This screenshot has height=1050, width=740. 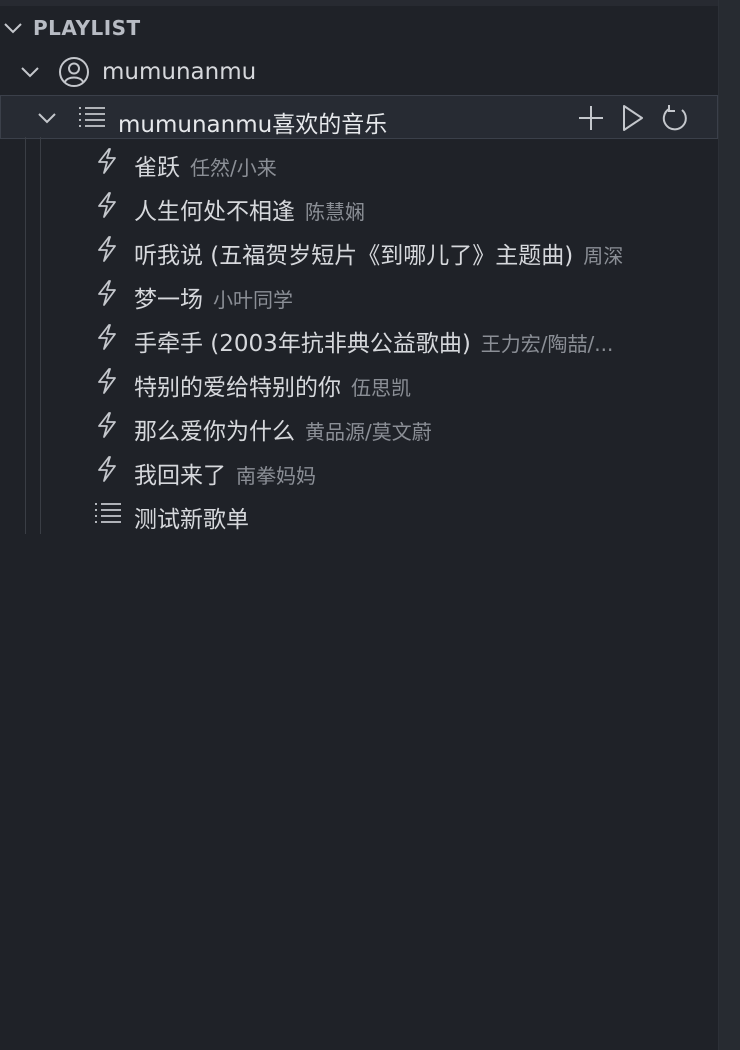 What do you see at coordinates (253, 125) in the screenshot?
I see `playlist-name: mumunanmu喜欢的音乐` at bounding box center [253, 125].